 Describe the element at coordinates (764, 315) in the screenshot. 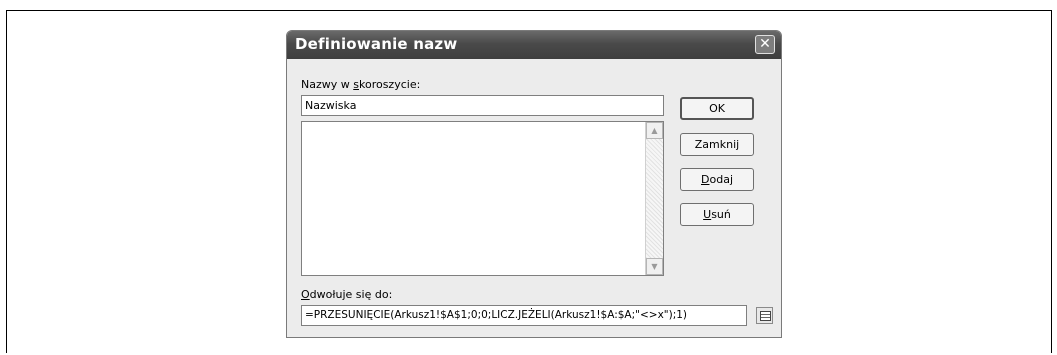

I see `range-select-icon` at that location.